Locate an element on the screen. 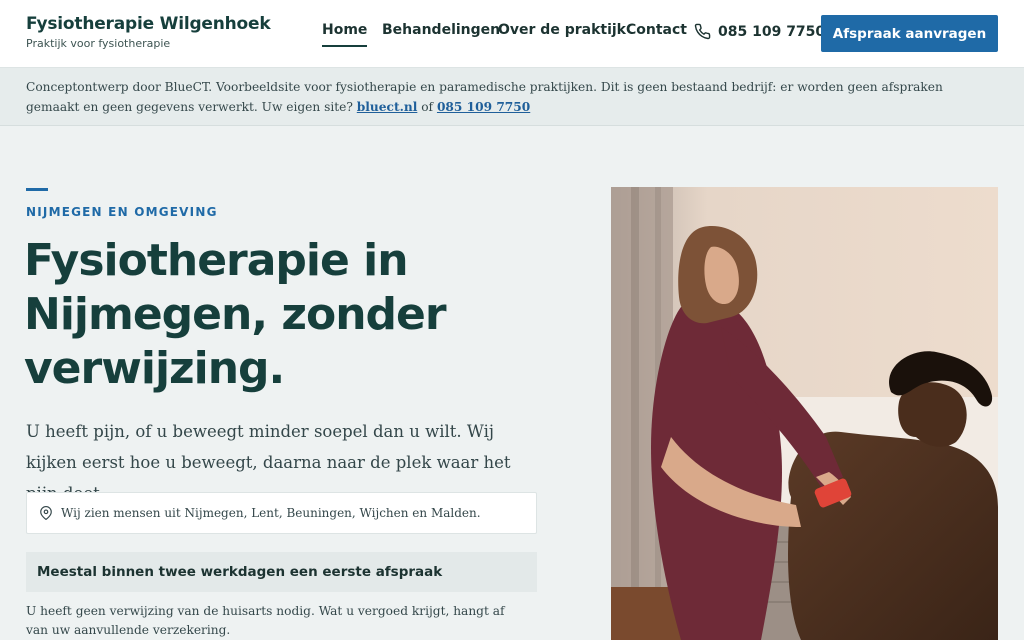 The width and height of the screenshot is (1024, 640). nav-behandelingen: Behandelingen is located at coordinates (441, 30).